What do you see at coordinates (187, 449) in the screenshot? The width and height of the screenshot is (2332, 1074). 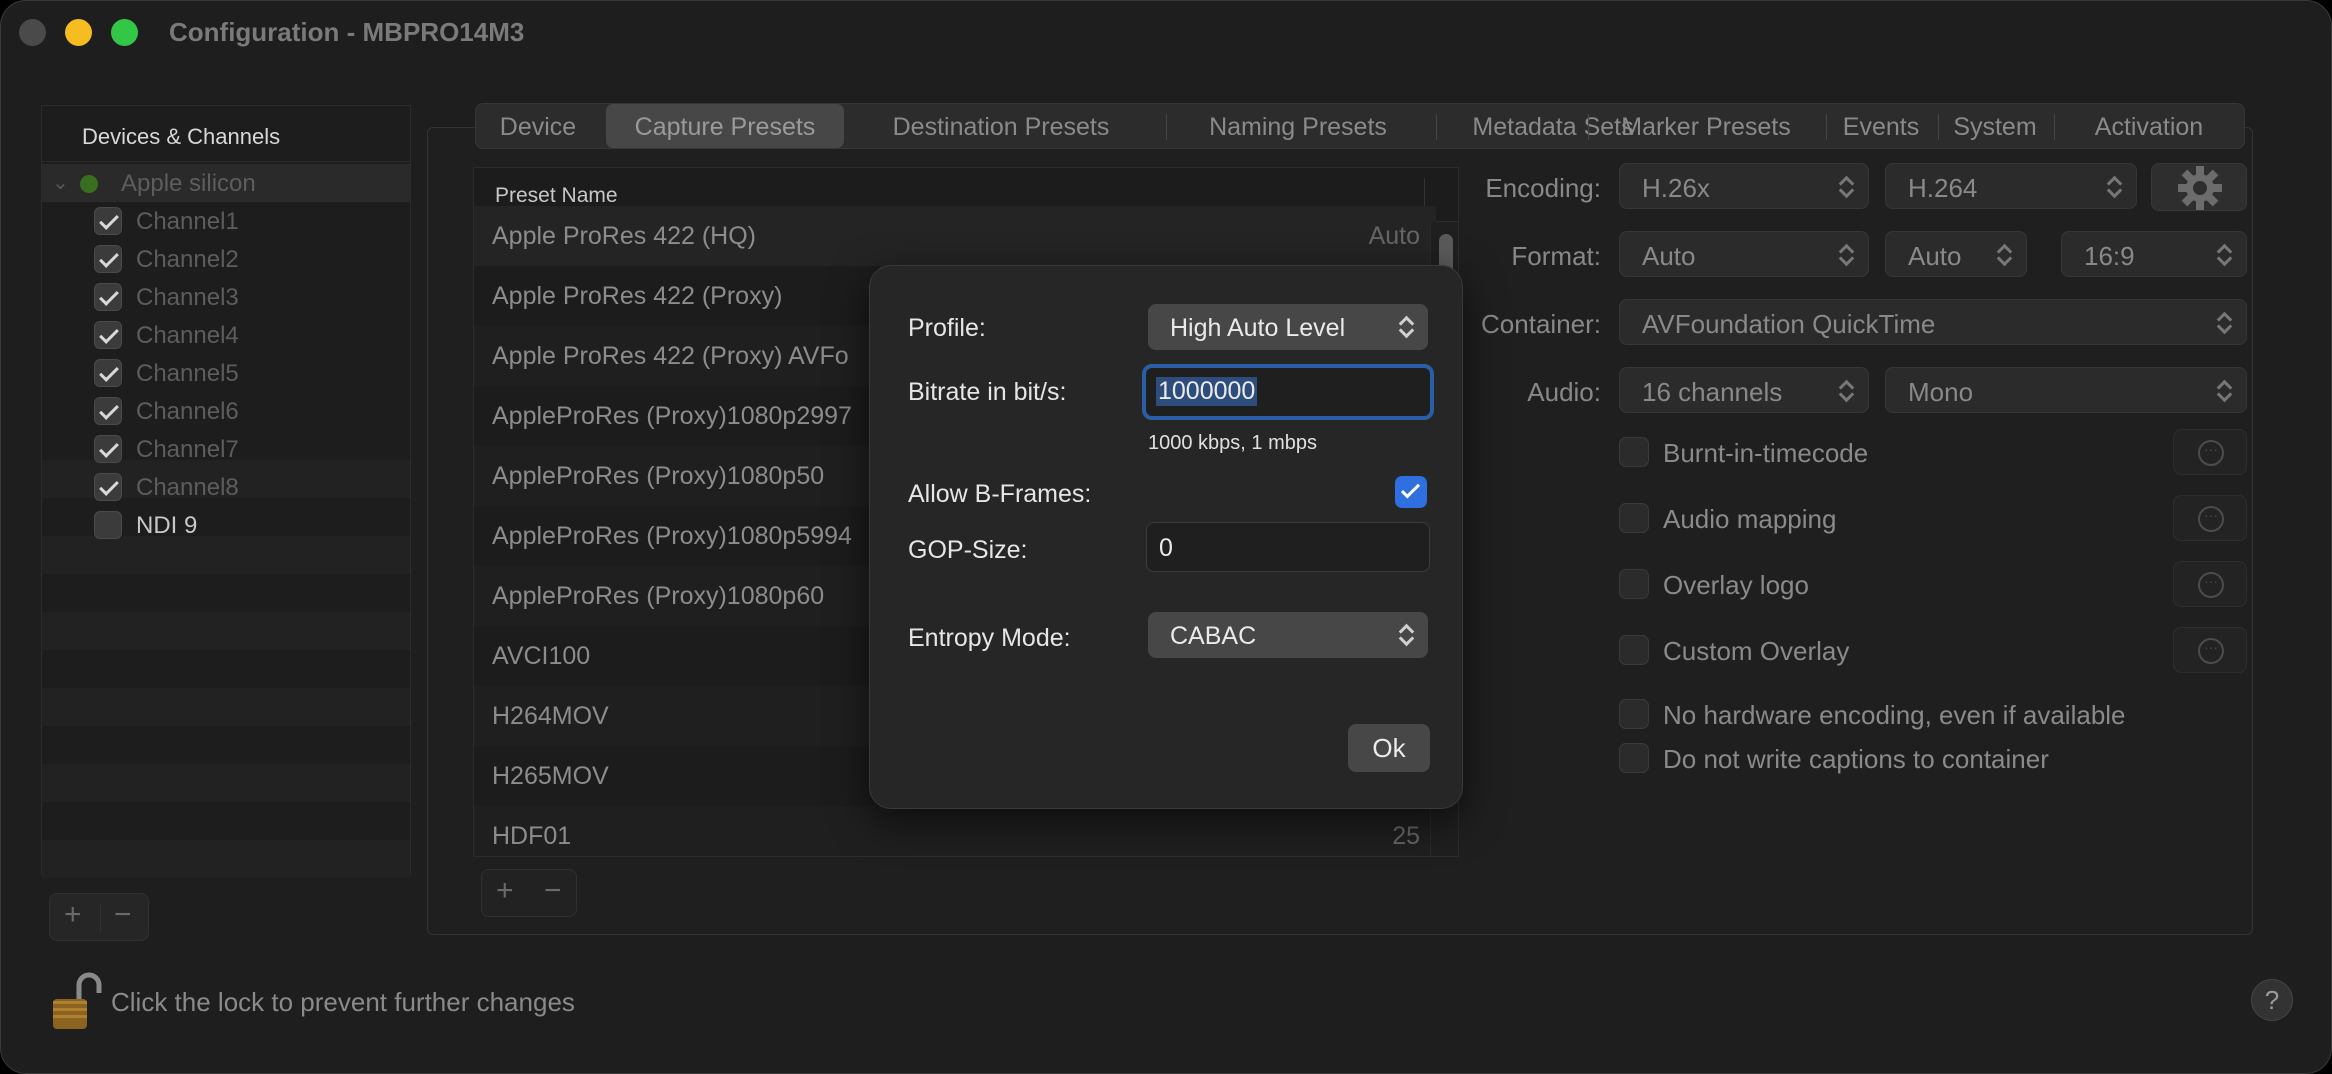 I see `channel-label: Channel7` at bounding box center [187, 449].